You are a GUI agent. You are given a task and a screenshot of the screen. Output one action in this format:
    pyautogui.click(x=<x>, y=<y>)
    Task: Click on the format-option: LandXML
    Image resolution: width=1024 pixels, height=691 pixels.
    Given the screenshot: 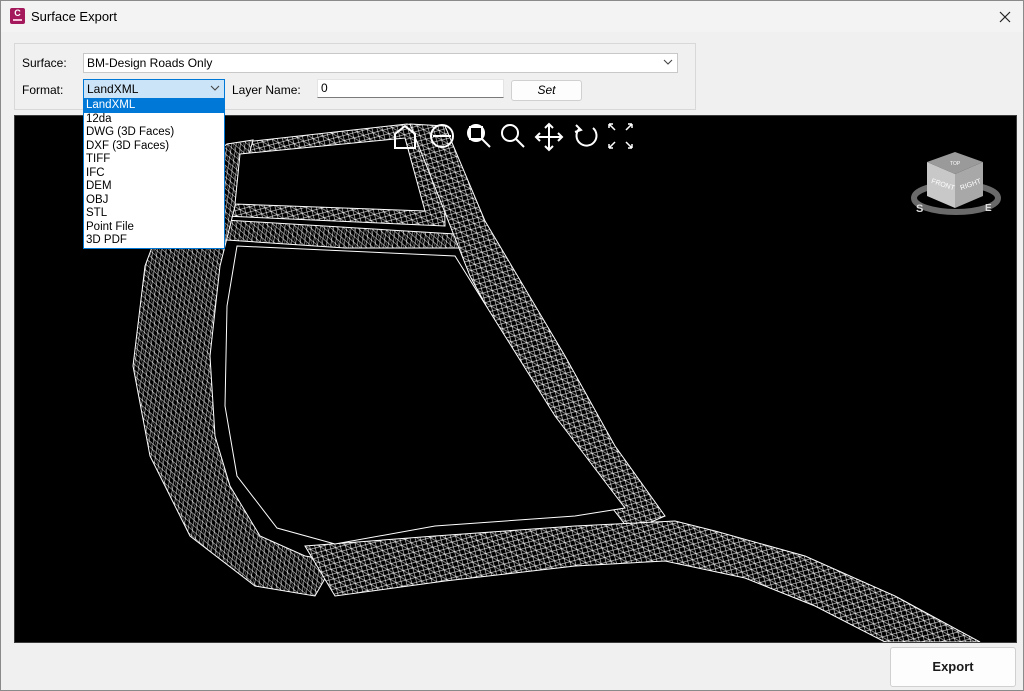 What is the action you would take?
    pyautogui.click(x=154, y=106)
    